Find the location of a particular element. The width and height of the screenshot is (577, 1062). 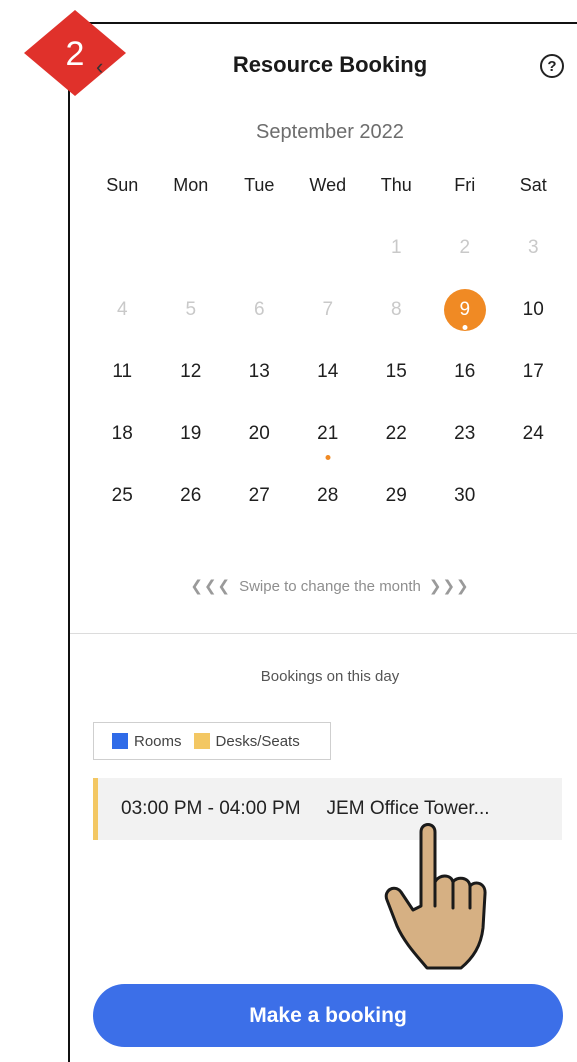

calendar-day: 25 is located at coordinates (122, 496).